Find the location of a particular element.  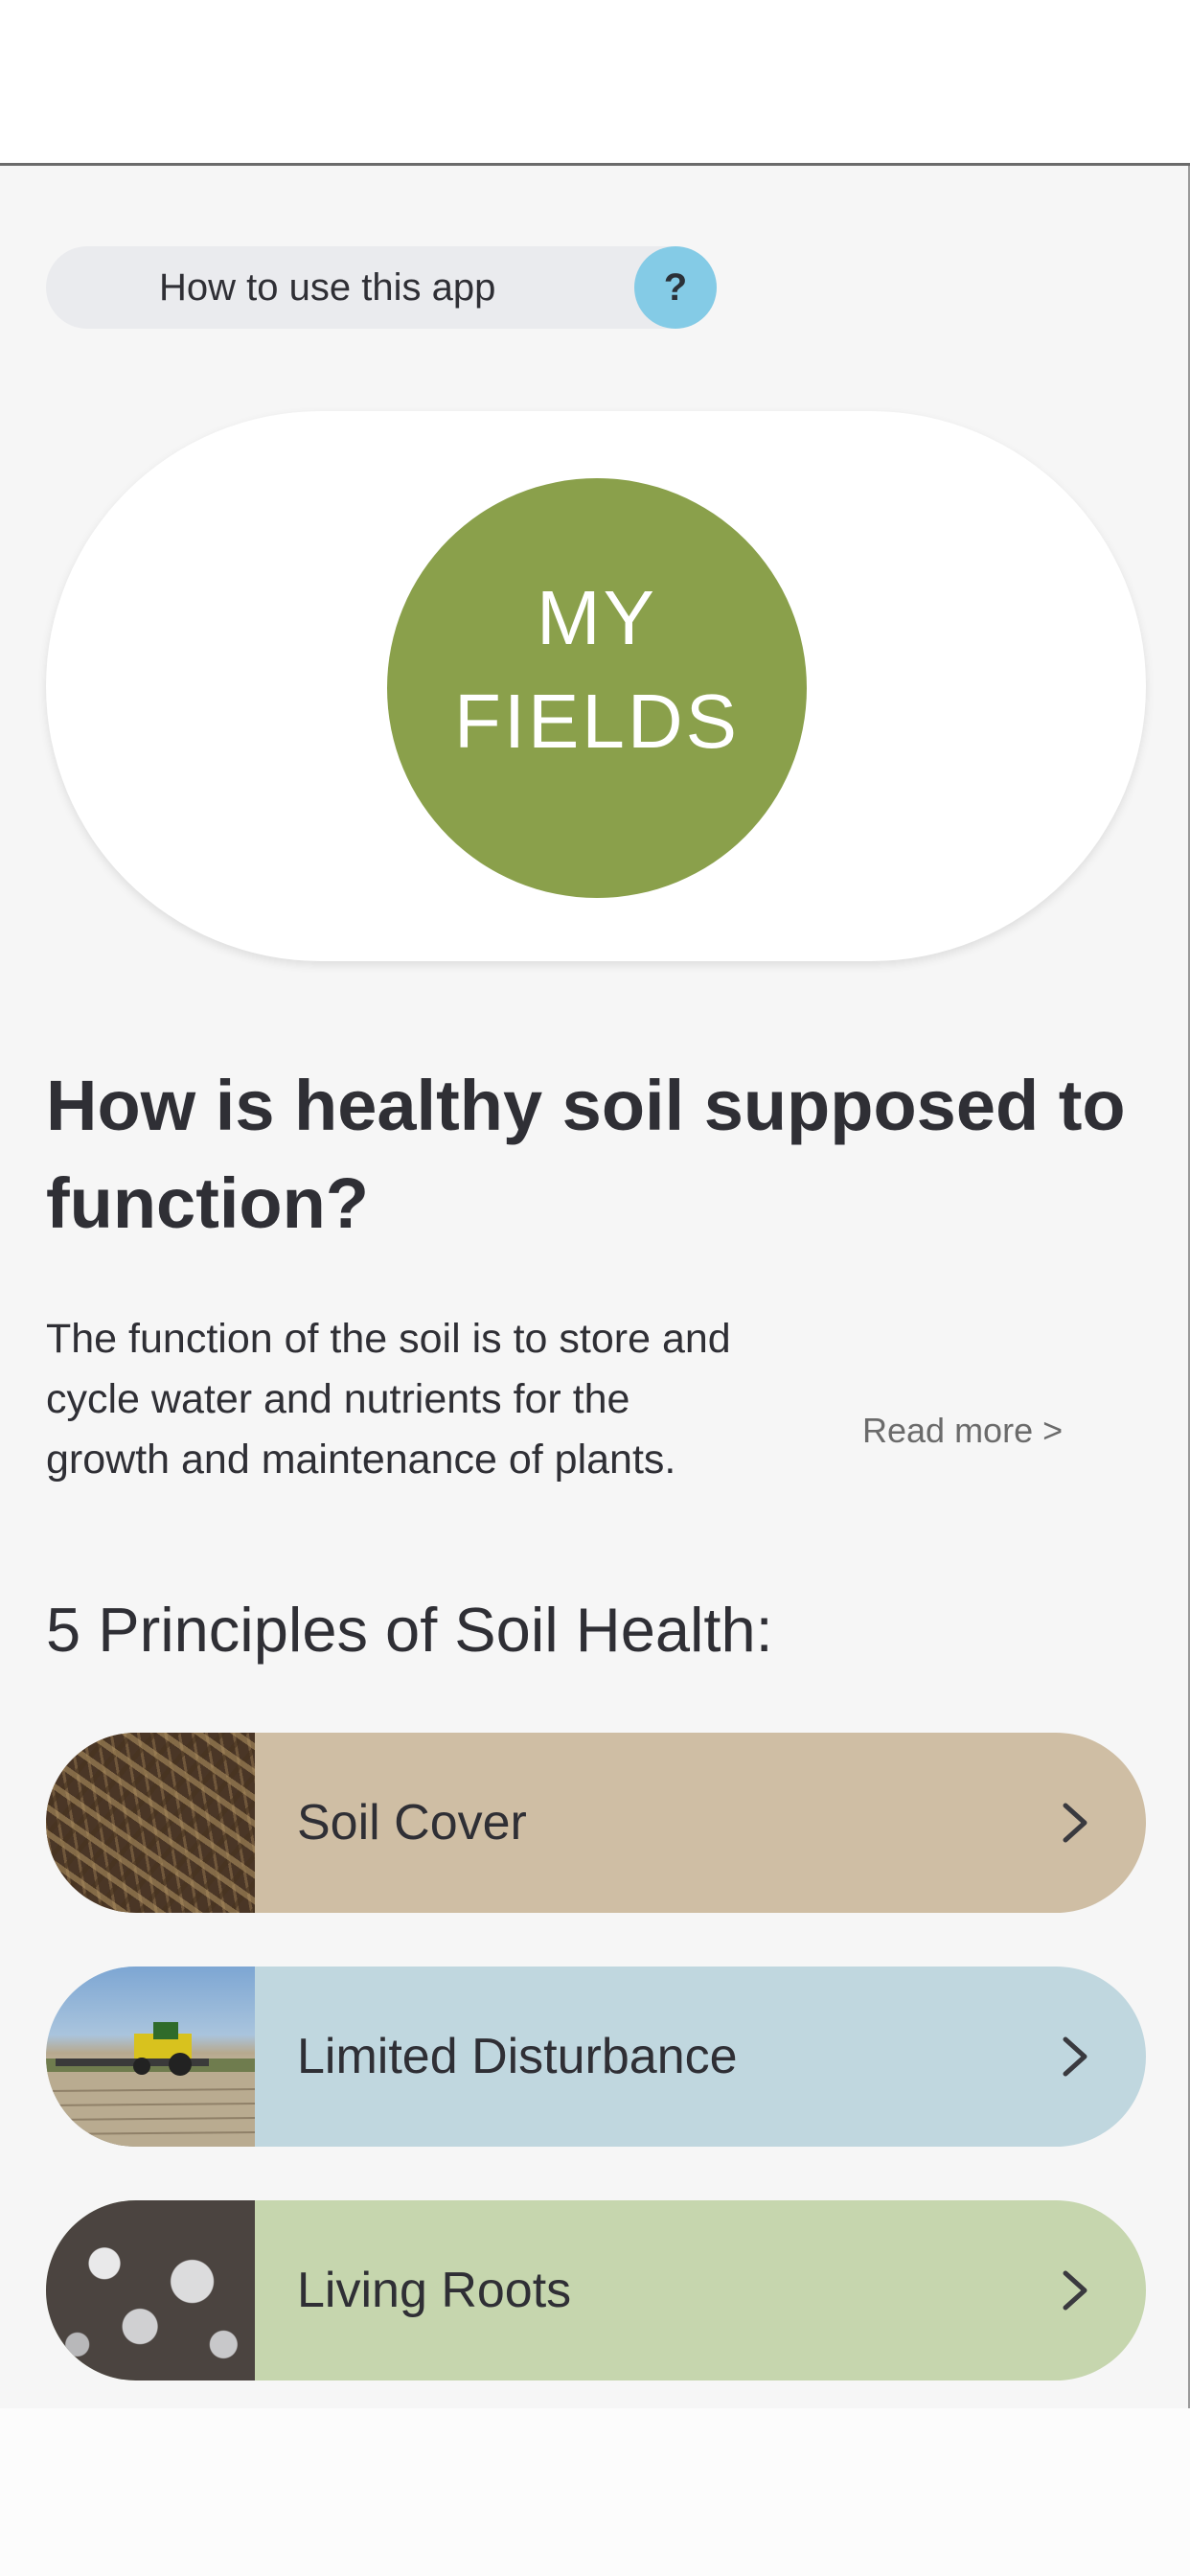

soil-cover-photo is located at coordinates (151, 1823).